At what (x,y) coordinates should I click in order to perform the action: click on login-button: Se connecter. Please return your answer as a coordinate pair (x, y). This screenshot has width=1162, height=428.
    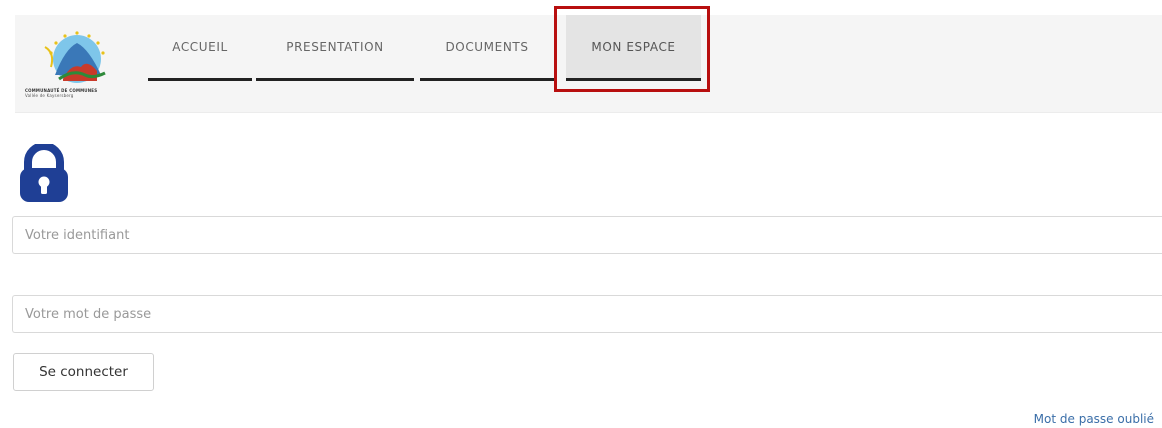
    Looking at the image, I should click on (83, 372).